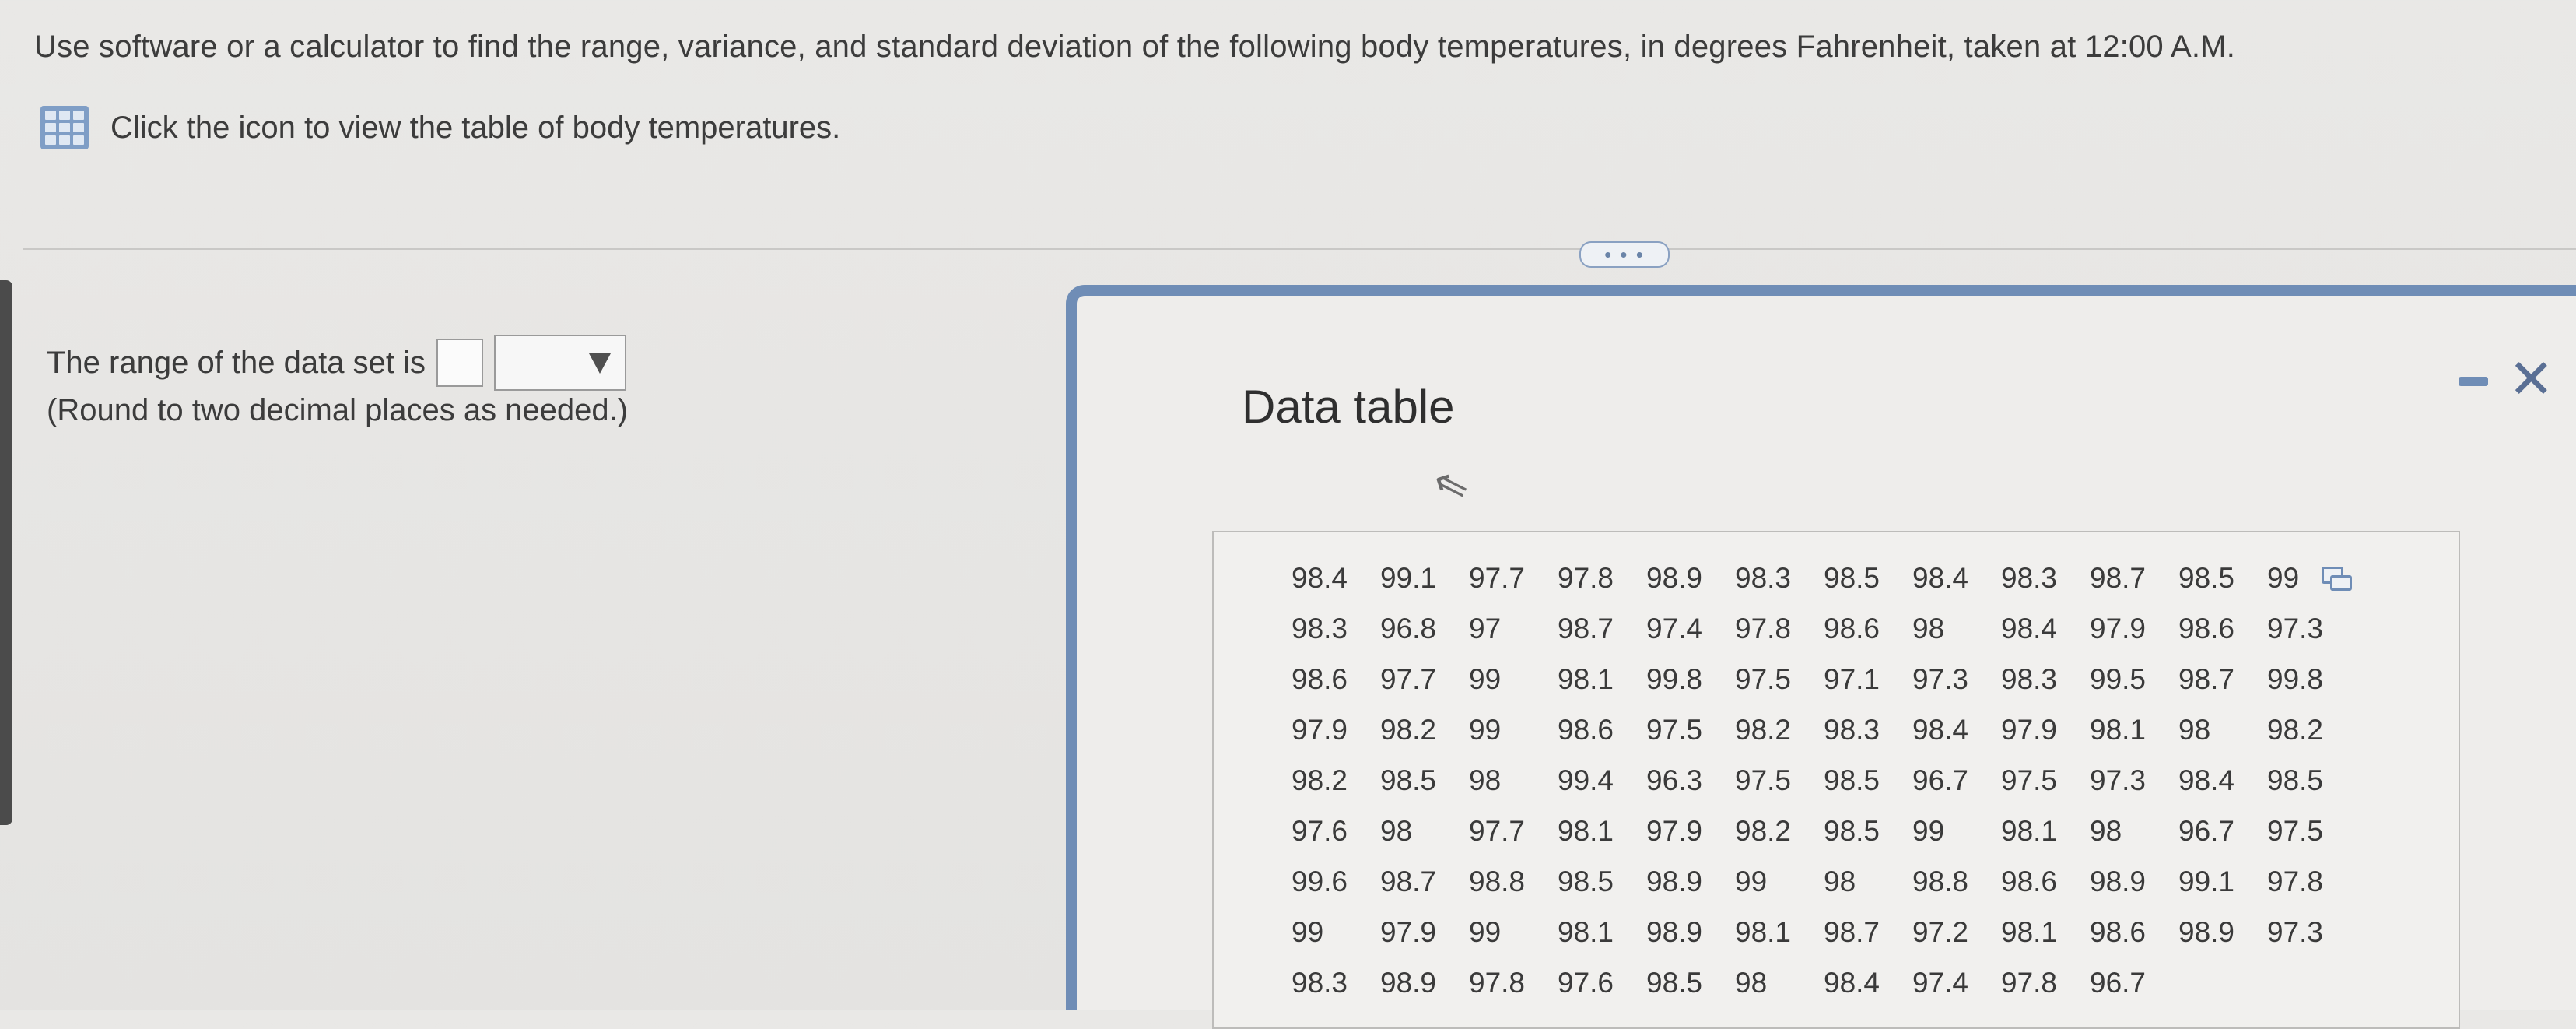 This screenshot has height=1029, width=2576. Describe the element at coordinates (1674, 780) in the screenshot. I see `table-cell: 96.3` at that location.